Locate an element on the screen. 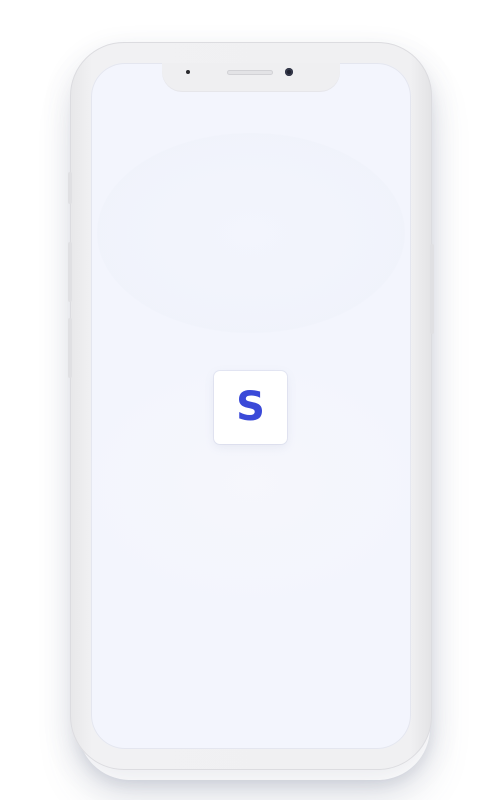 This screenshot has width=500, height=800. app-logo-tile: S is located at coordinates (250, 407).